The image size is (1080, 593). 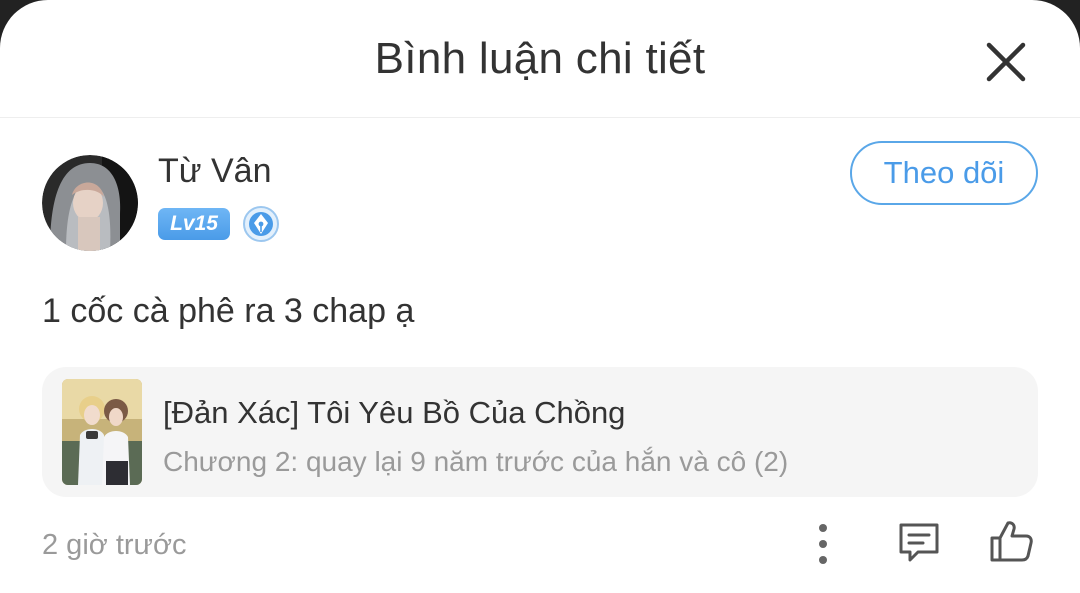 What do you see at coordinates (214, 171) in the screenshot?
I see `username: Từ Vân` at bounding box center [214, 171].